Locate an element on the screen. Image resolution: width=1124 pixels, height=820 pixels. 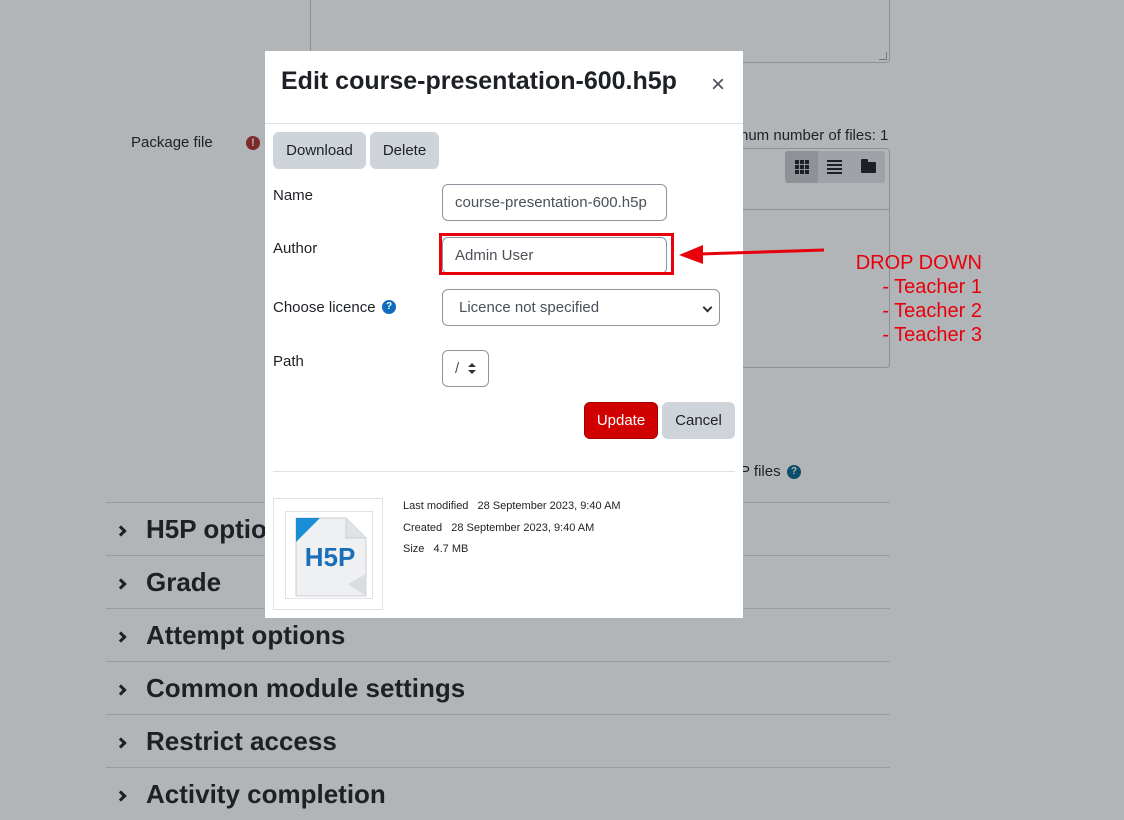
annotation-arrow-icon is located at coordinates (752, 254).